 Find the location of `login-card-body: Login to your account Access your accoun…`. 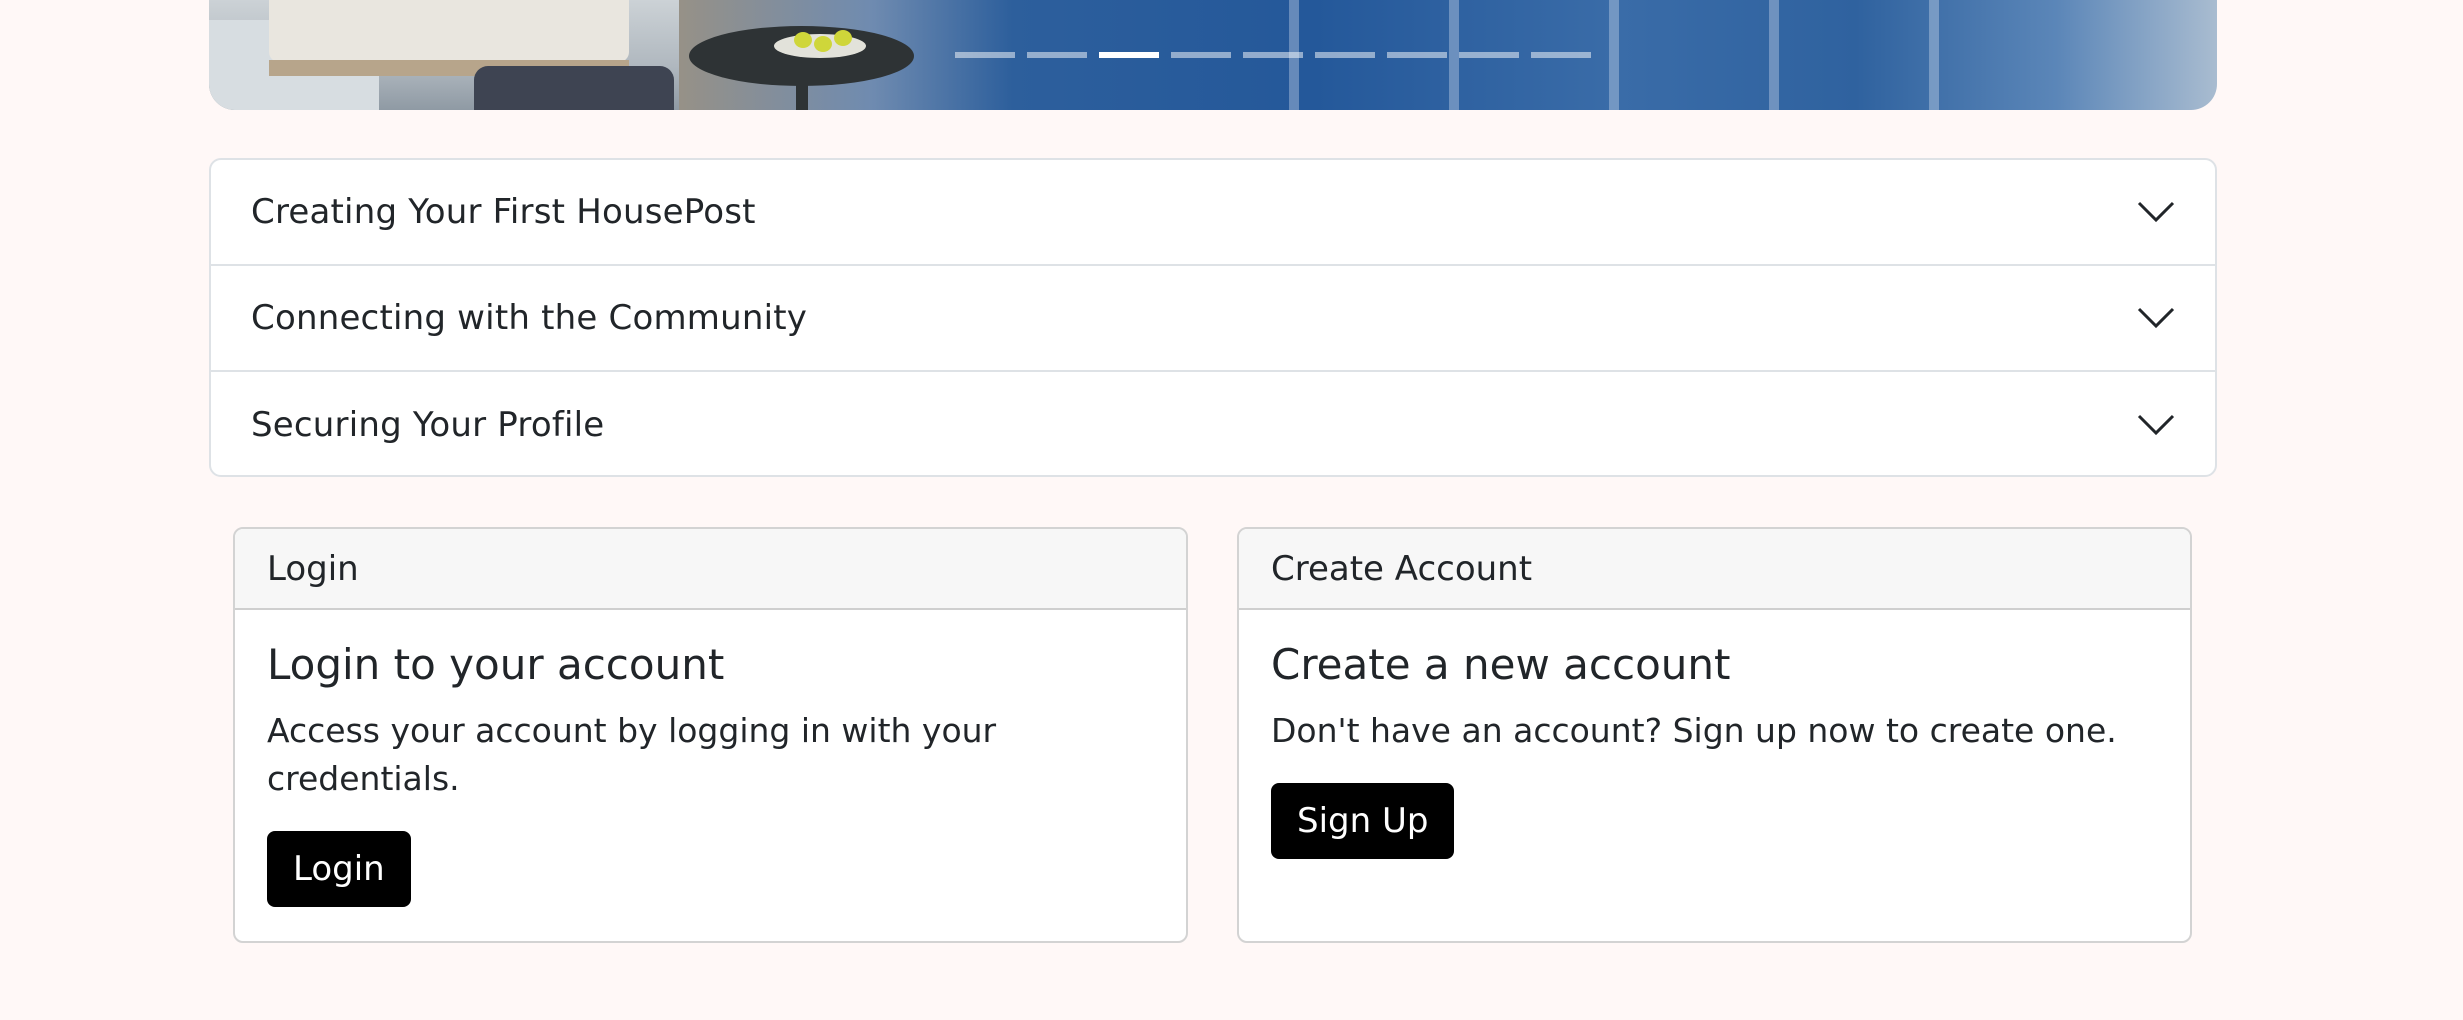

login-card-body: Login to your account Access your accoun… is located at coordinates (710, 758).